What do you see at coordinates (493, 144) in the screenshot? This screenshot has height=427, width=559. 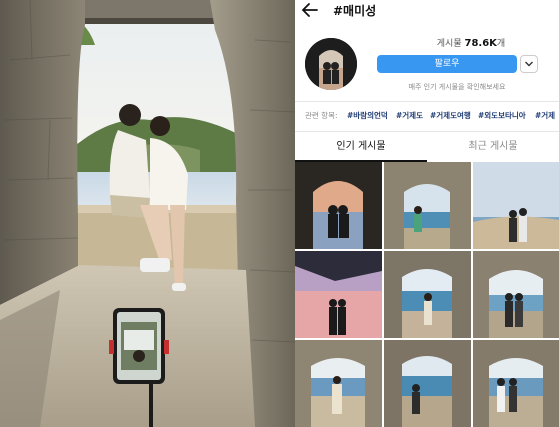 I see `tab-recent-posts: 최근 게시물` at bounding box center [493, 144].